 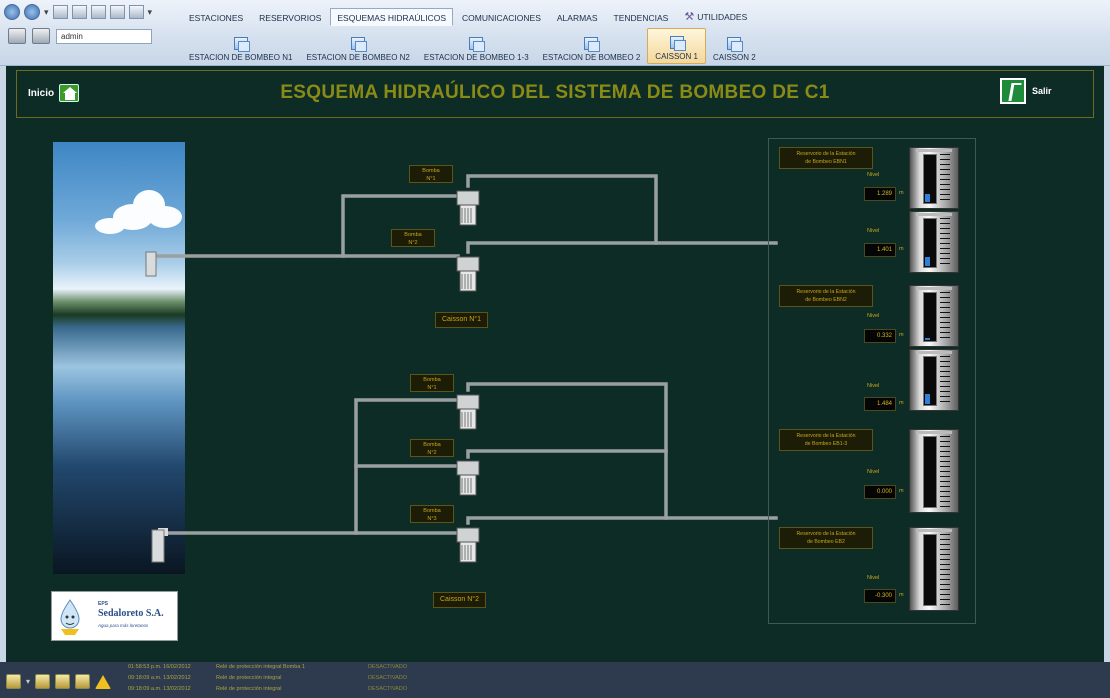 I want to click on home-nav-icon, so click(x=117, y=12).